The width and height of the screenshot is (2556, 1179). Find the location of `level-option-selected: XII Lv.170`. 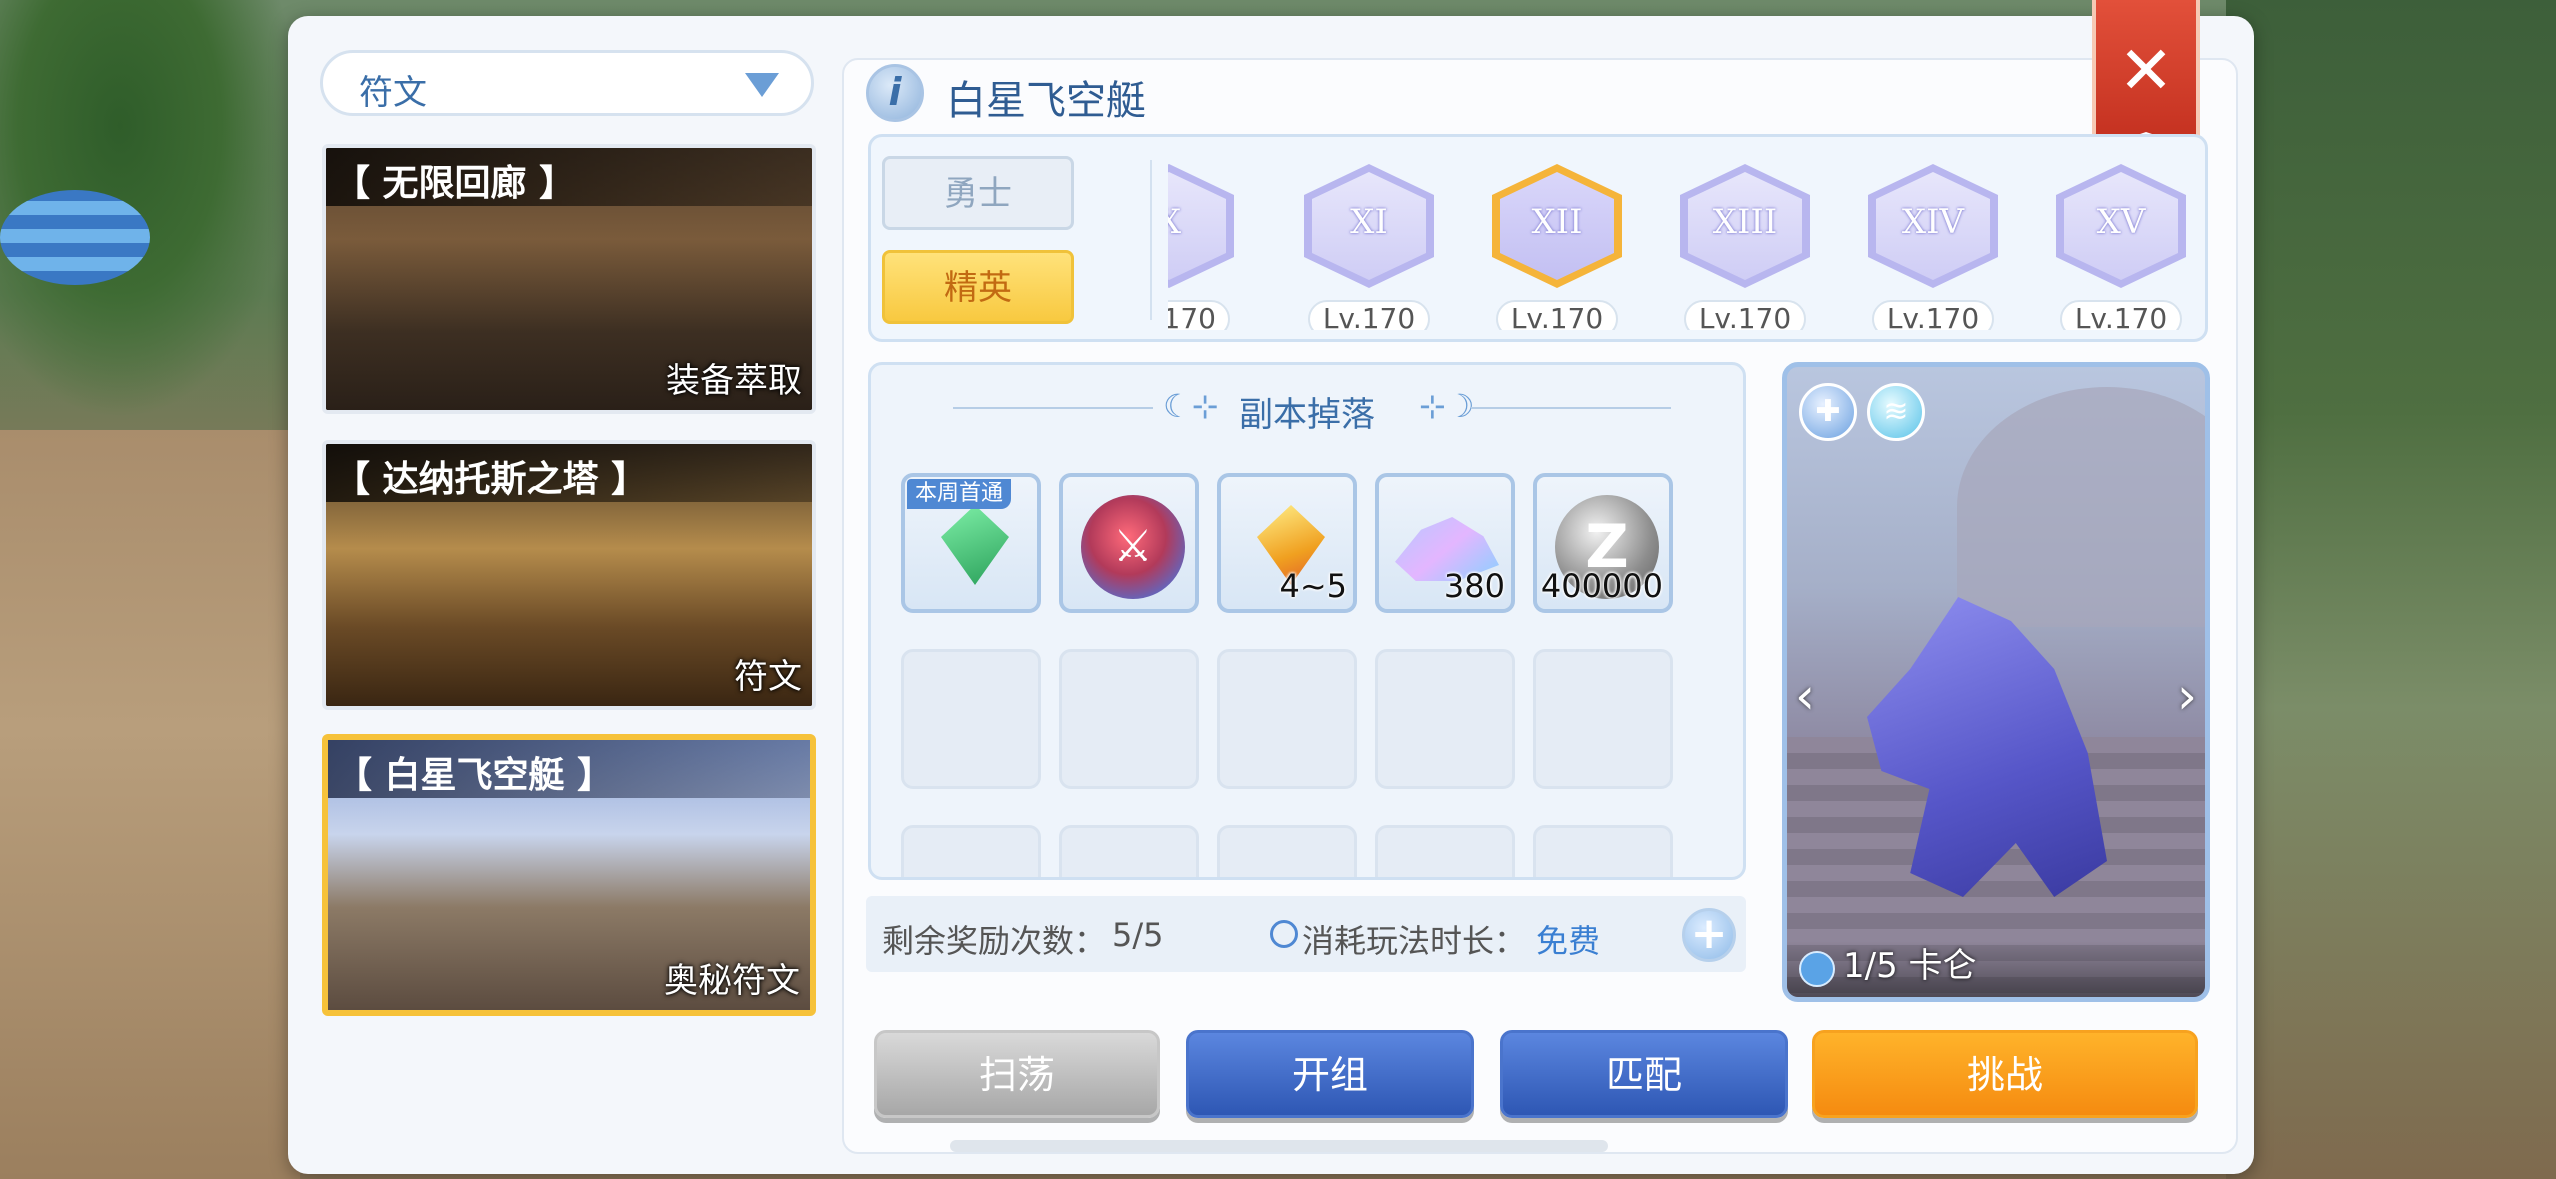

level-option-selected: XII Lv.170 is located at coordinates (1557, 247).